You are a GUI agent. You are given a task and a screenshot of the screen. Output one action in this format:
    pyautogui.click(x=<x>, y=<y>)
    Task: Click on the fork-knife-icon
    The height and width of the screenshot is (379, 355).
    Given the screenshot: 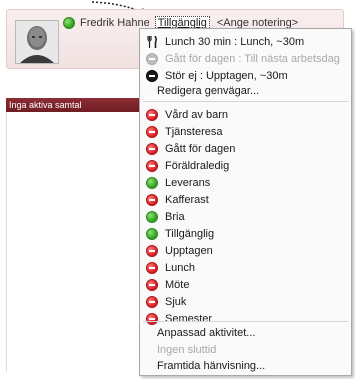 What is the action you would take?
    pyautogui.click(x=152, y=42)
    